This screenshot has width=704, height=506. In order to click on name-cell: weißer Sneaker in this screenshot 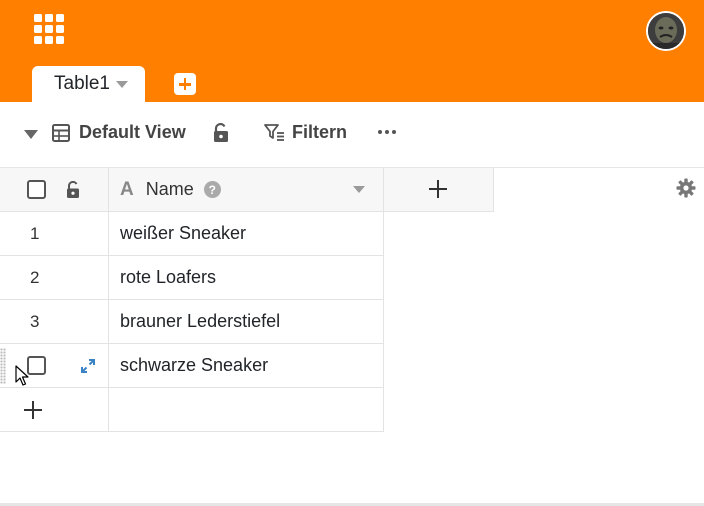, I will do `click(246, 234)`.